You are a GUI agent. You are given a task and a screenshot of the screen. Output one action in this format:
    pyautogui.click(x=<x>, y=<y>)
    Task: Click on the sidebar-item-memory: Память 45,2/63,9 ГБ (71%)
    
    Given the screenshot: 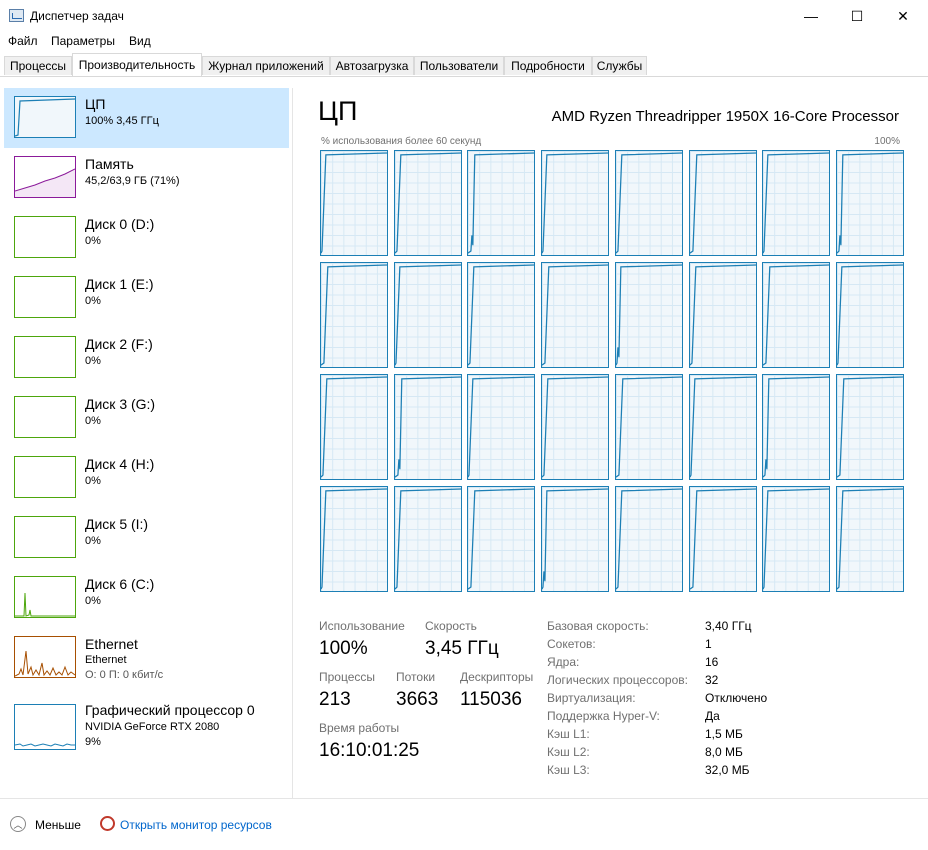 What is the action you would take?
    pyautogui.click(x=146, y=178)
    